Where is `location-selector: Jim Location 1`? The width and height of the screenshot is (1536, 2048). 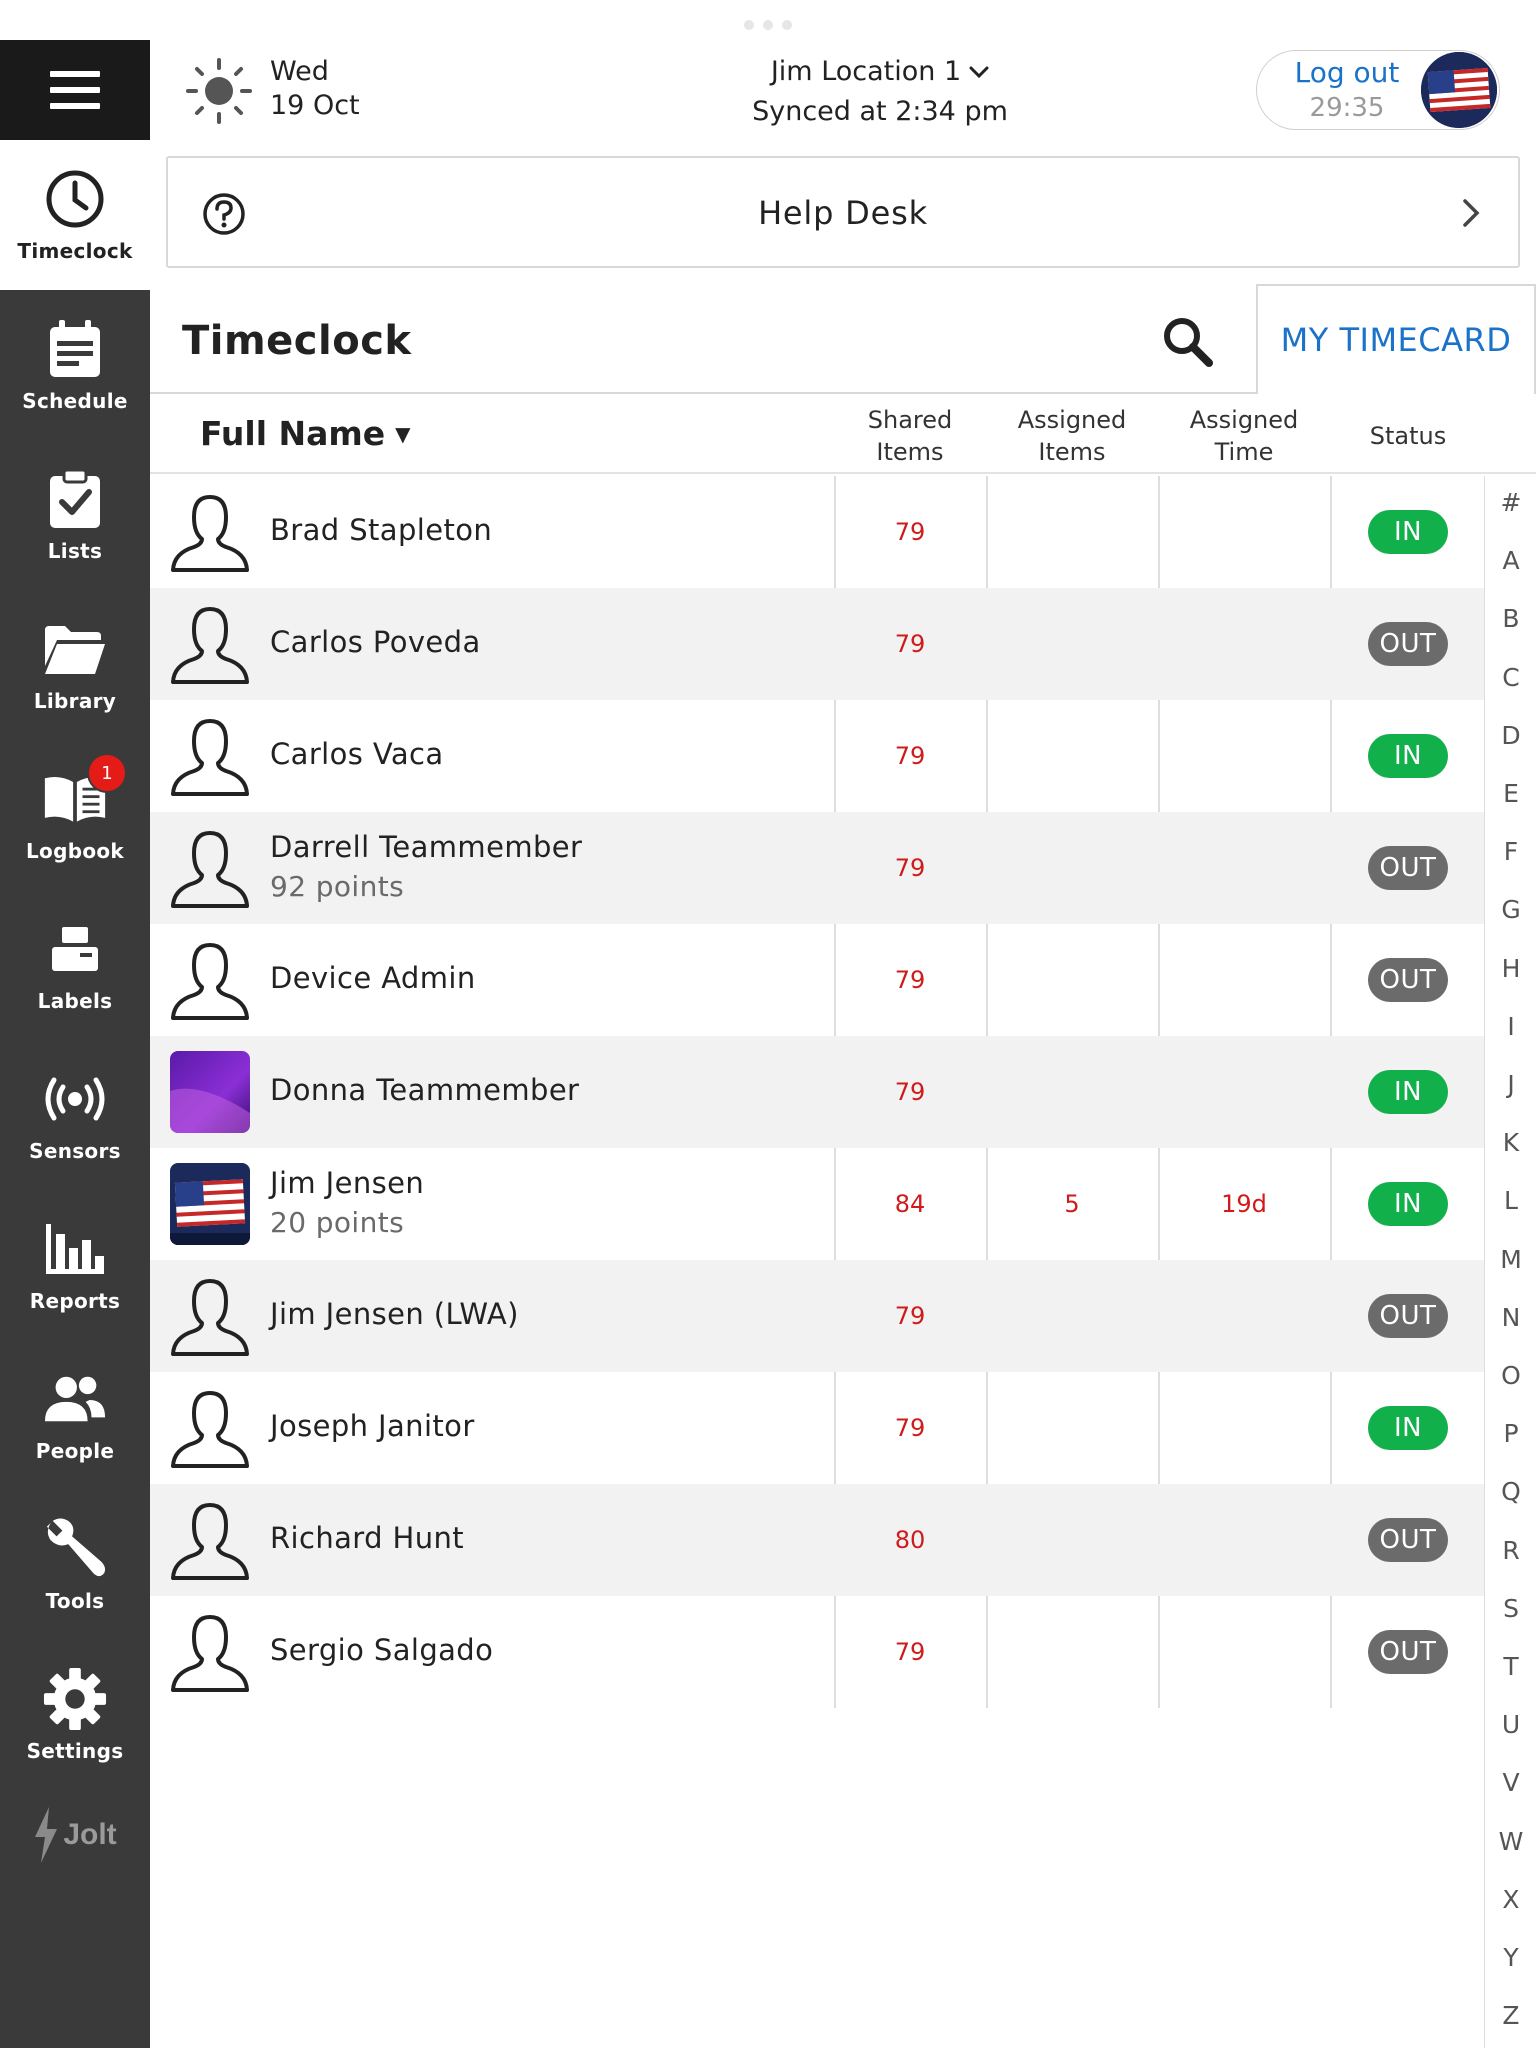
location-selector: Jim Location 1 is located at coordinates (880, 72).